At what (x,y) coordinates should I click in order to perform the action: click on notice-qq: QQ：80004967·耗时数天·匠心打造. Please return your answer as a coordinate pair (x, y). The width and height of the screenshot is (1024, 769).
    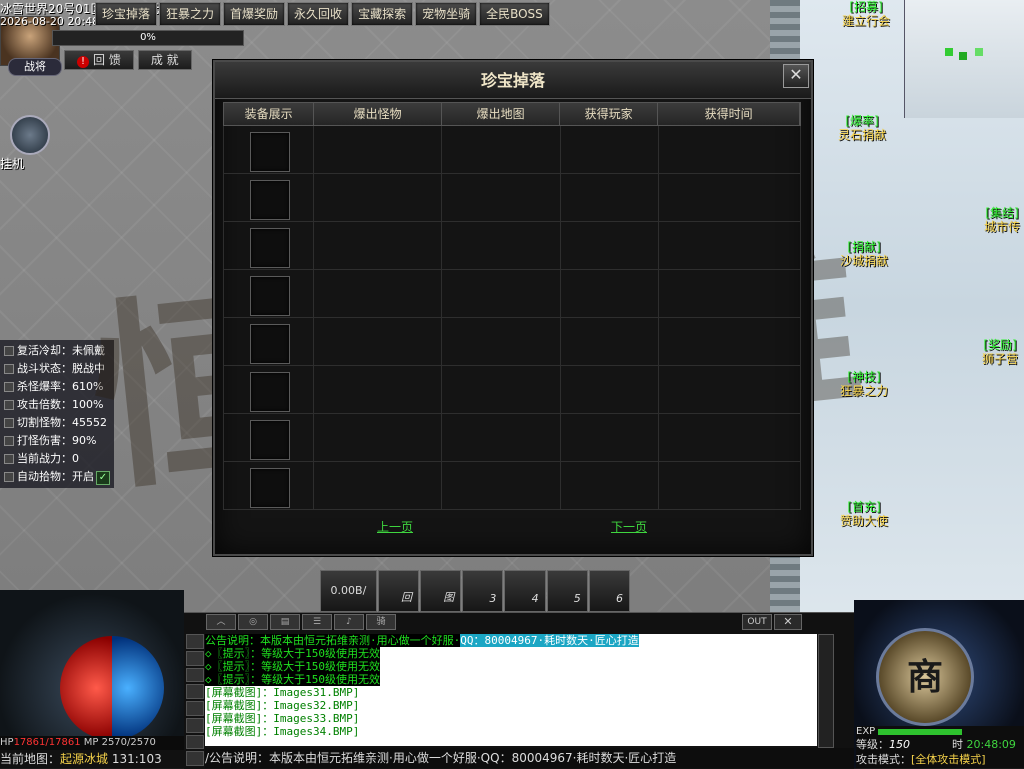
    Looking at the image, I should click on (549, 640).